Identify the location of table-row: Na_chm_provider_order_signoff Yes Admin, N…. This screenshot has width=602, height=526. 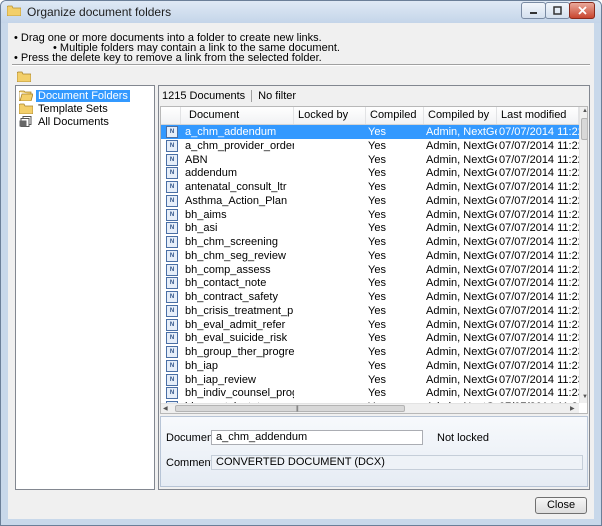
(370, 146).